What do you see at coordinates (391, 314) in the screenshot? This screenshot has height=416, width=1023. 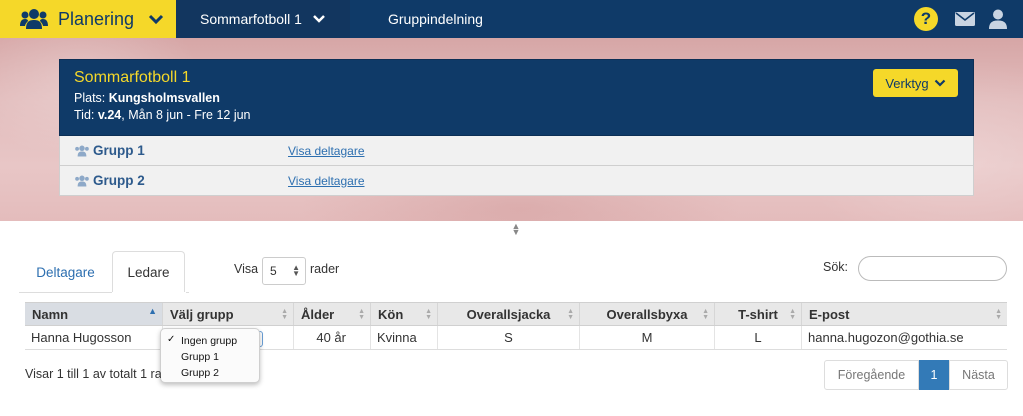 I see `header-label: Kön` at bounding box center [391, 314].